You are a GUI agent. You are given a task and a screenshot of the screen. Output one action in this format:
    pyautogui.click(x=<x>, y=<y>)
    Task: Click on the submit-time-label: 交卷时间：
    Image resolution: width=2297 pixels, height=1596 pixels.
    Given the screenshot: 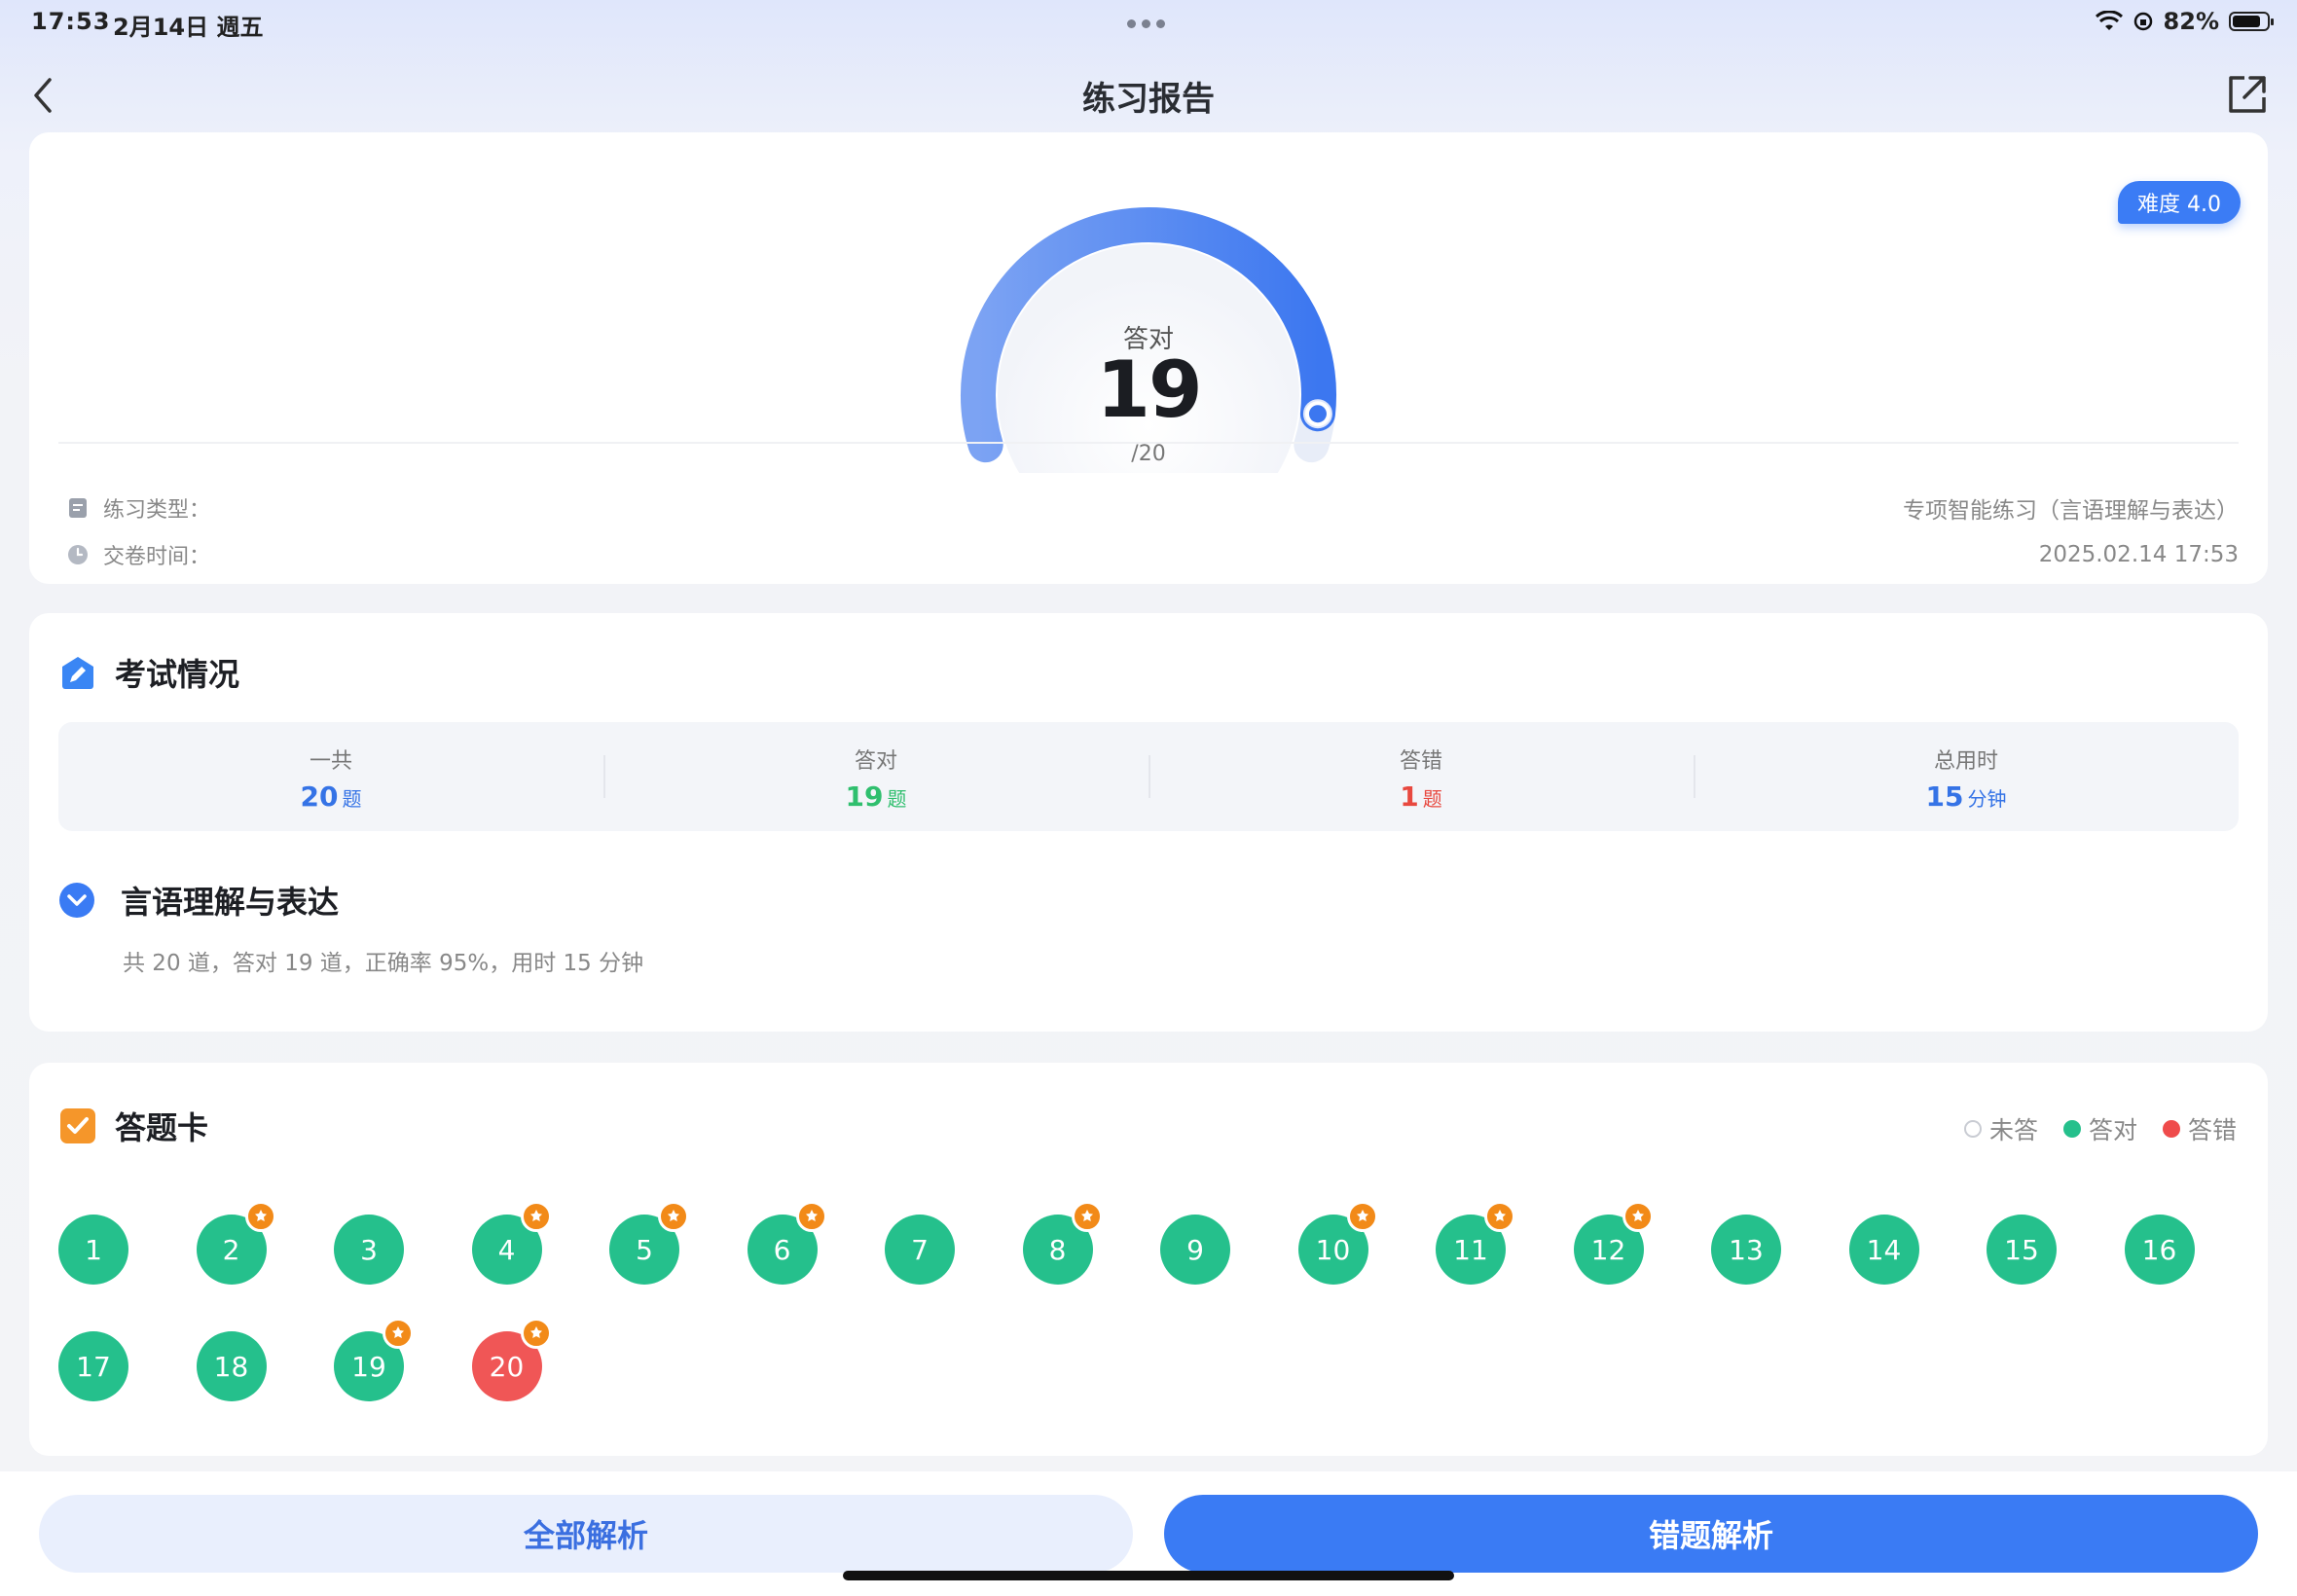 What is the action you would take?
    pyautogui.click(x=157, y=557)
    